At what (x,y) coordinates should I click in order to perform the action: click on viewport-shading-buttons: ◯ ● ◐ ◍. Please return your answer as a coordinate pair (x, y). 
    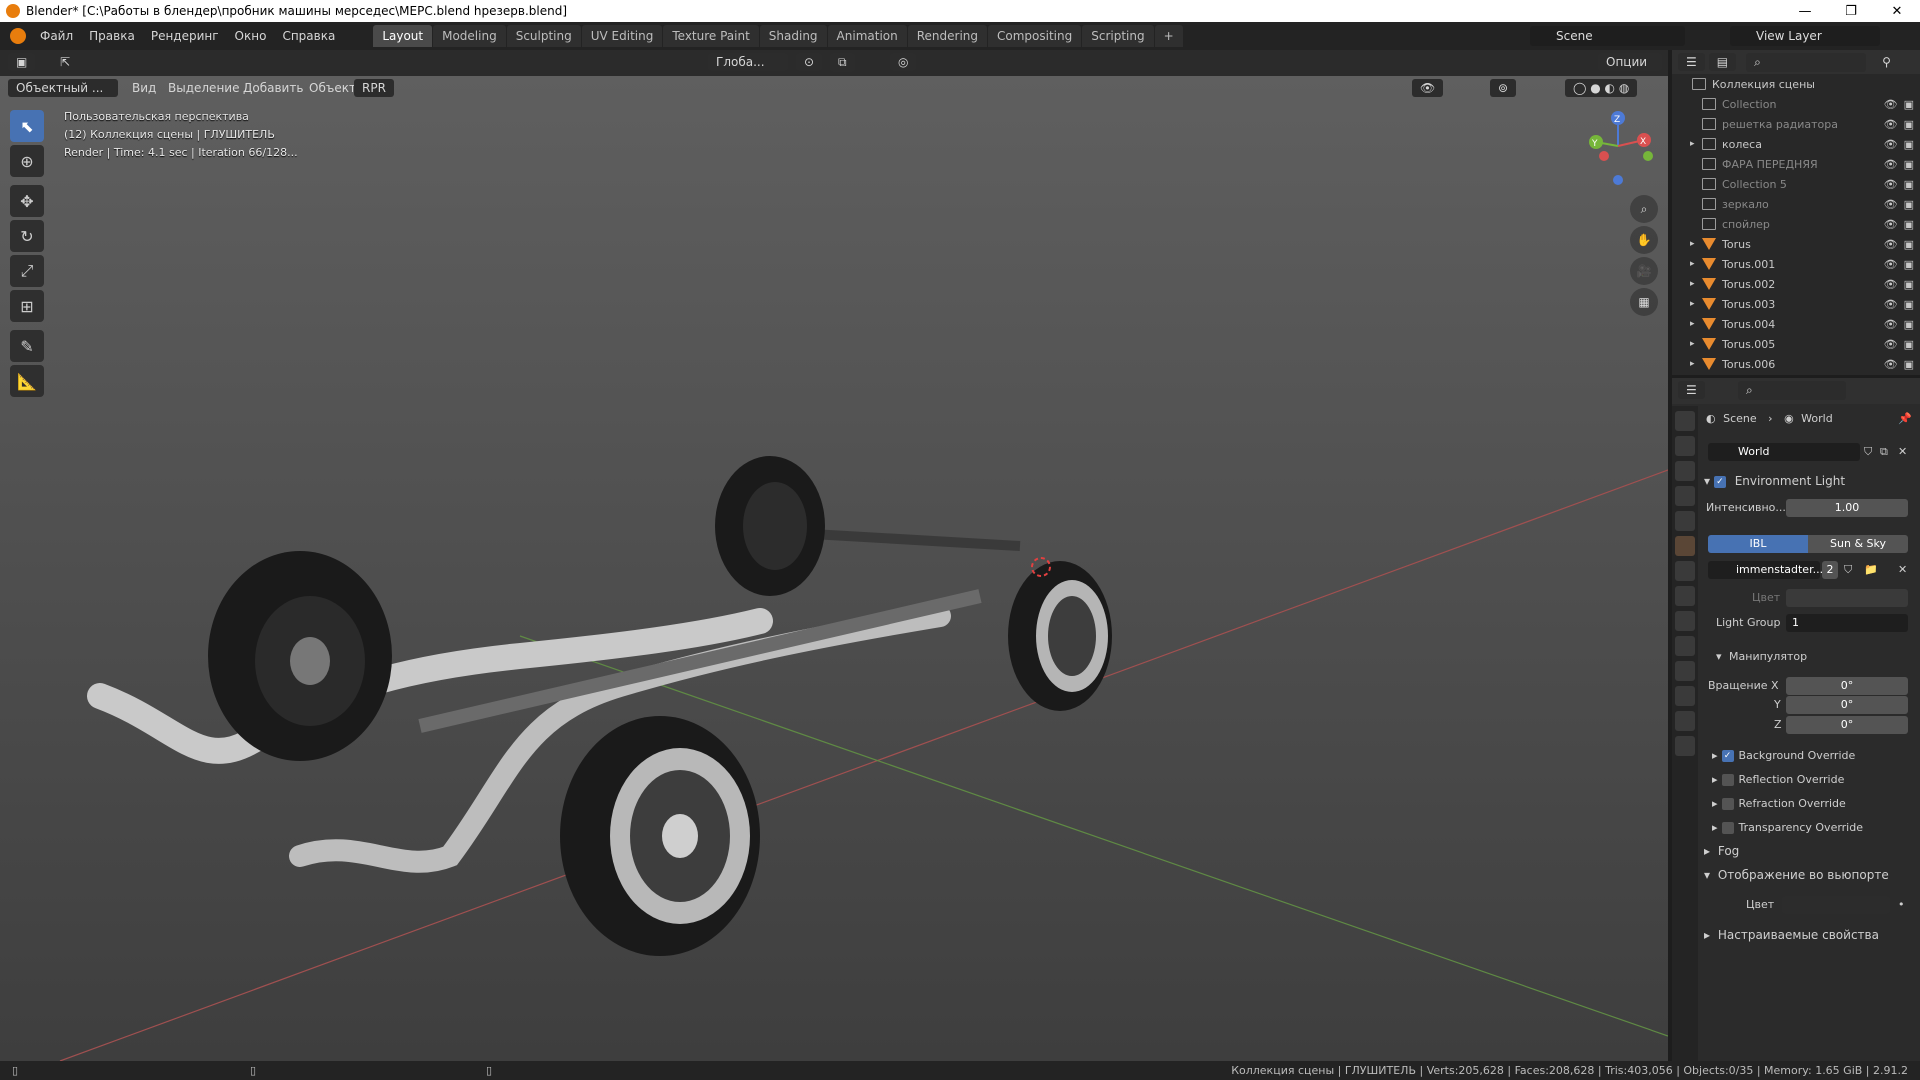
    Looking at the image, I should click on (1601, 88).